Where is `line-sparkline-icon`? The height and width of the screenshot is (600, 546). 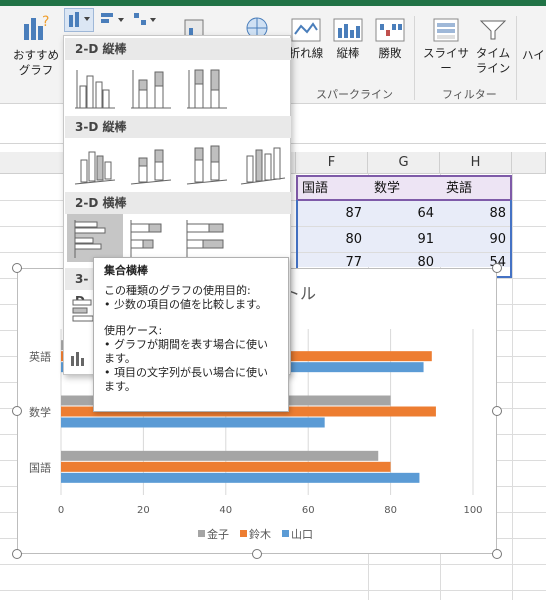
line-sparkline-icon is located at coordinates (306, 30).